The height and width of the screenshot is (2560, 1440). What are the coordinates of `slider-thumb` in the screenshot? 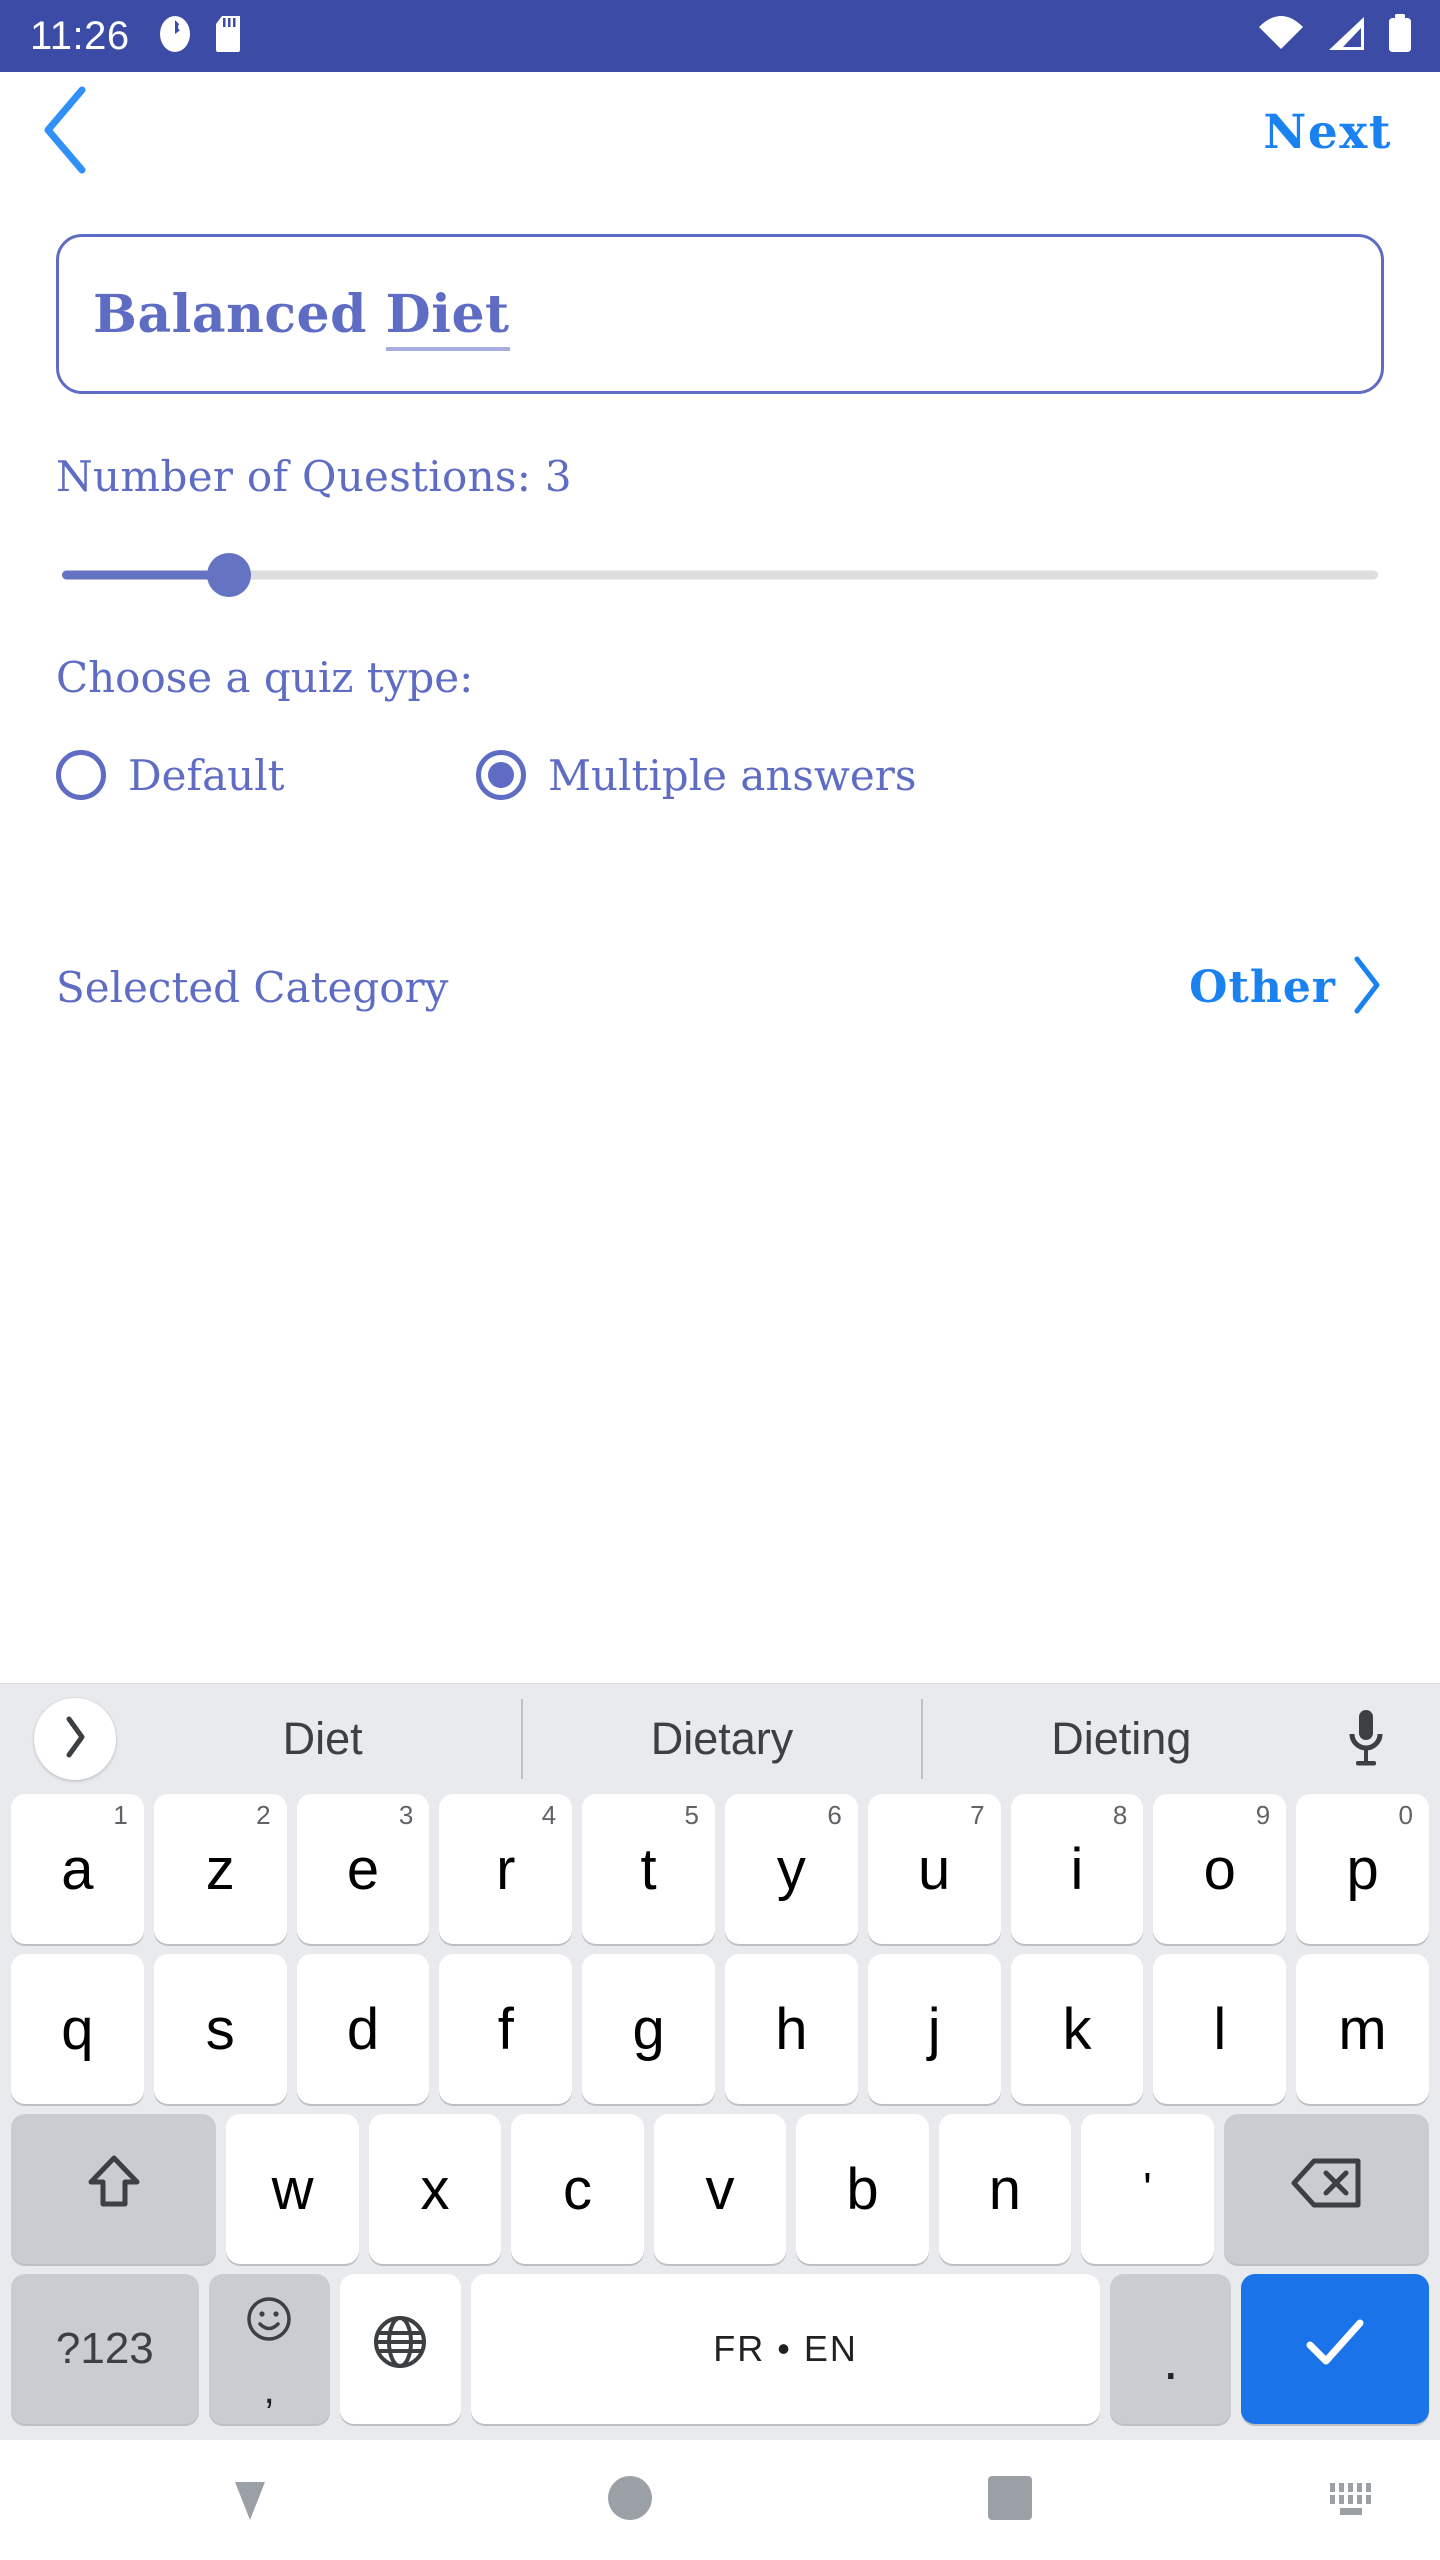 It's located at (229, 575).